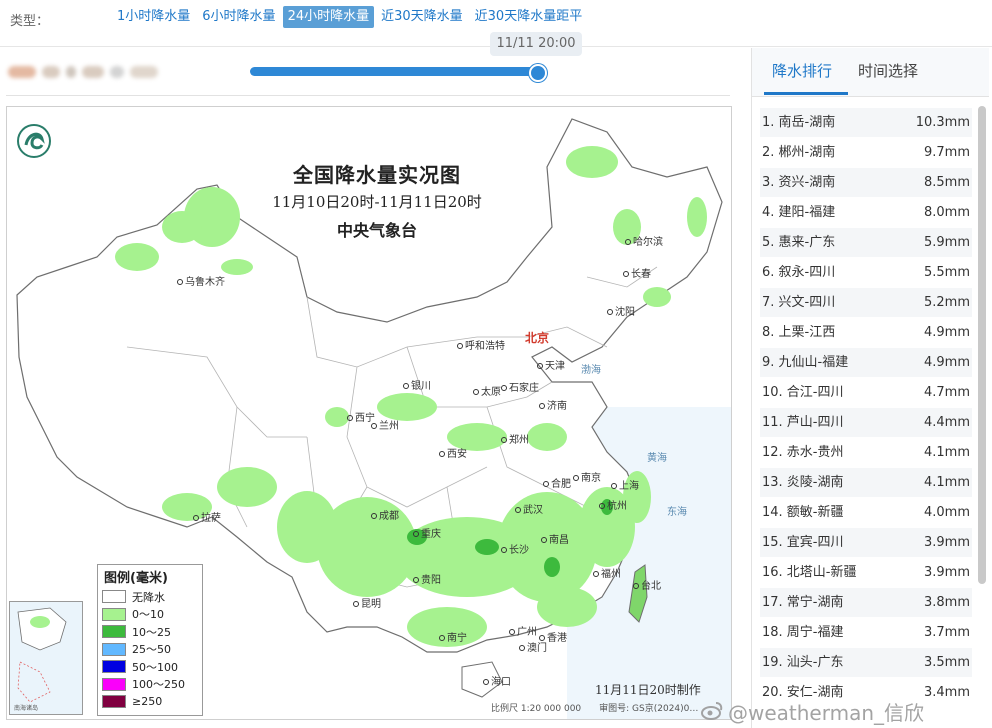  I want to click on city-lhasa: 拉萨, so click(207, 516).